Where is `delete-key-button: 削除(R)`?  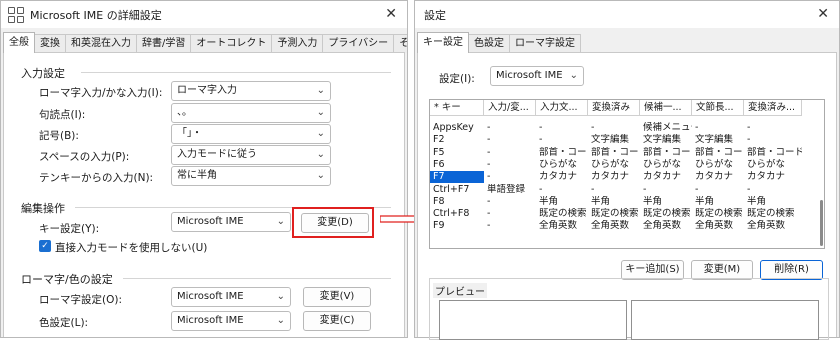 delete-key-button: 削除(R) is located at coordinates (791, 270).